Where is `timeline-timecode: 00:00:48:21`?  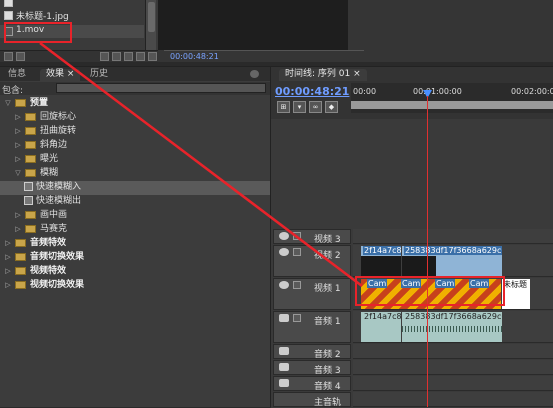 timeline-timecode: 00:00:48:21 is located at coordinates (312, 91).